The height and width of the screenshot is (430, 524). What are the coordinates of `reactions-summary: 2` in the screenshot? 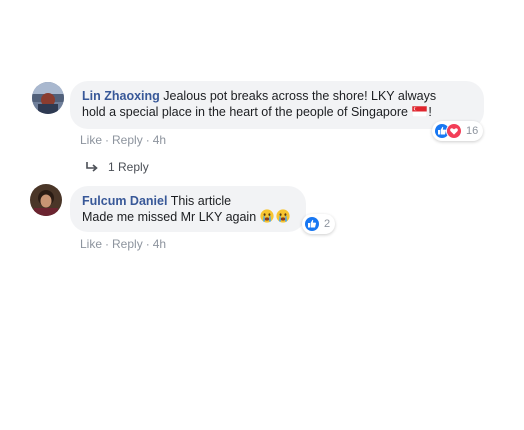 It's located at (319, 224).